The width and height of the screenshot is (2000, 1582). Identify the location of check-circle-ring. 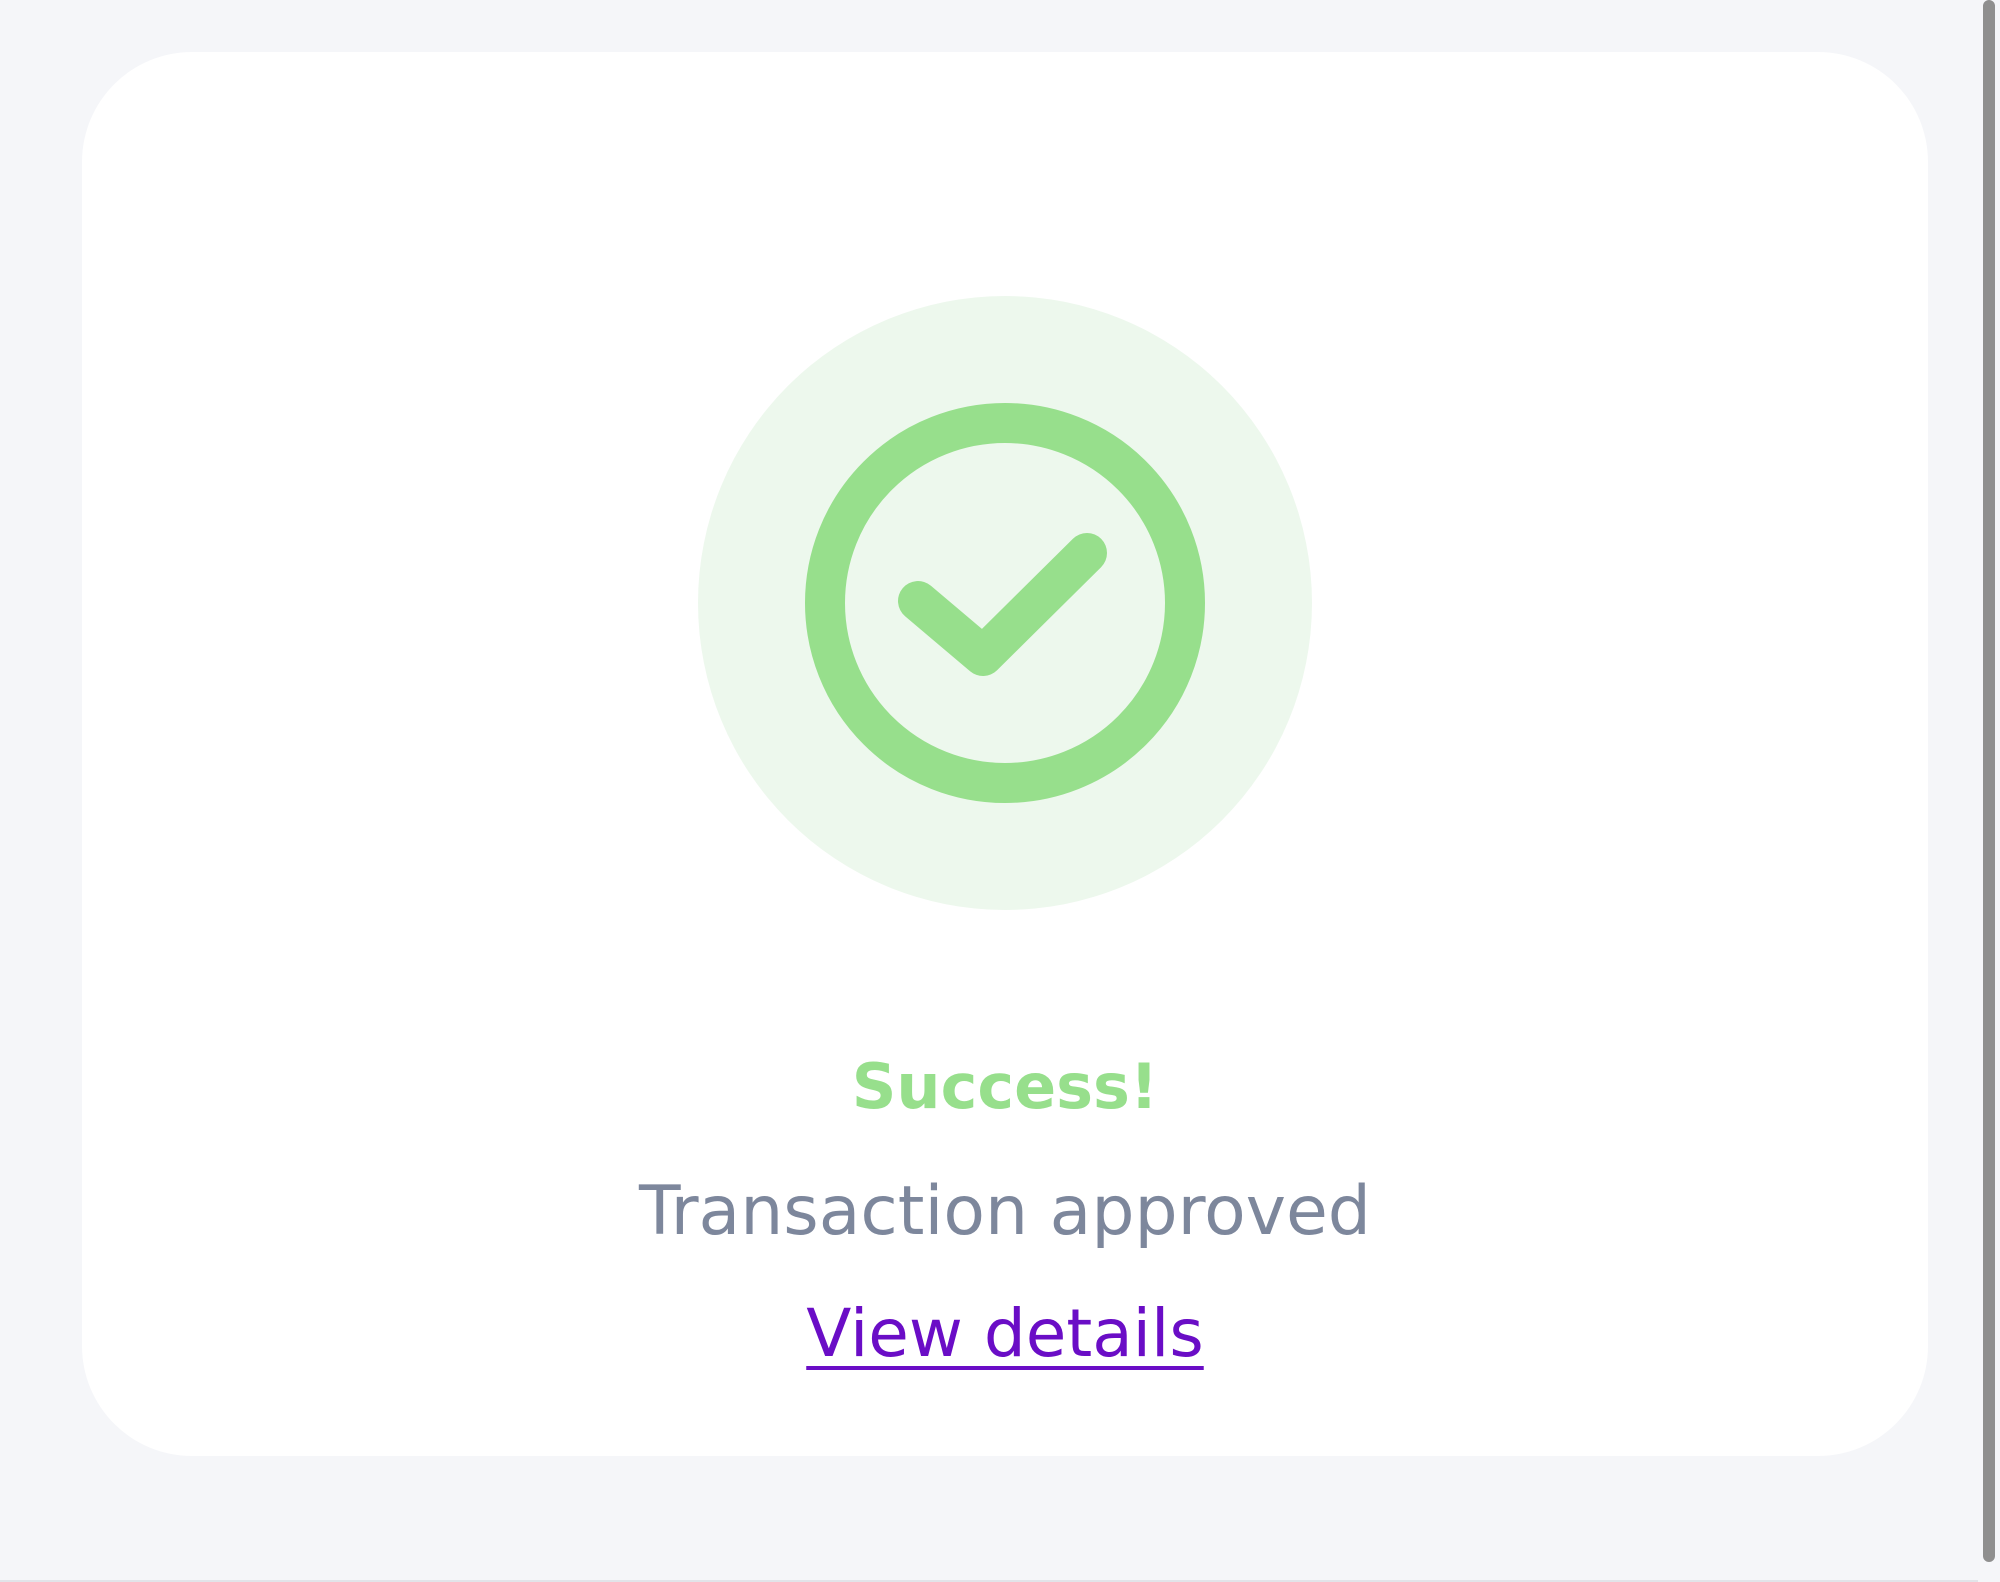
(1005, 603).